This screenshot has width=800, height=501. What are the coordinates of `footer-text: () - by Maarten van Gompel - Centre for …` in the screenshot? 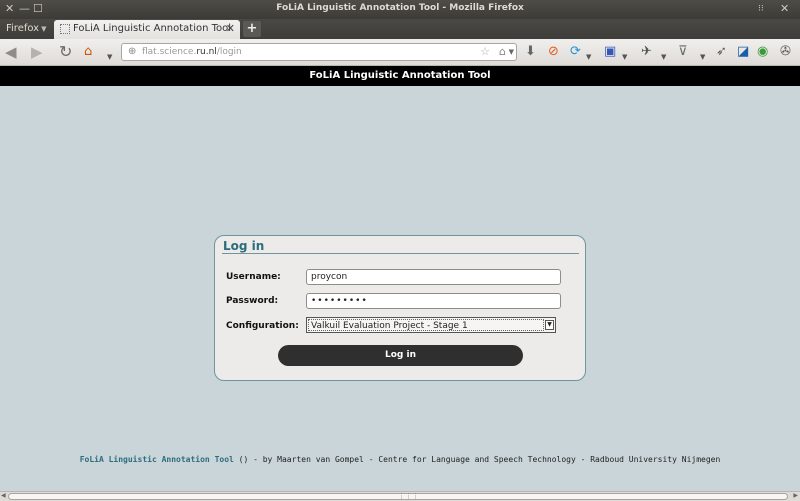 It's located at (477, 459).